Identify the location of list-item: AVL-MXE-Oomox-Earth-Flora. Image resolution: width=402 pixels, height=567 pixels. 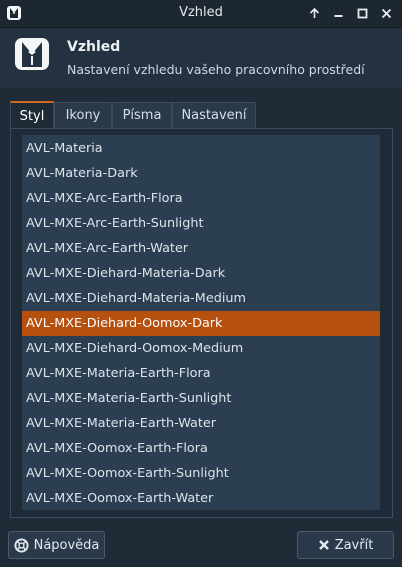
(201, 448).